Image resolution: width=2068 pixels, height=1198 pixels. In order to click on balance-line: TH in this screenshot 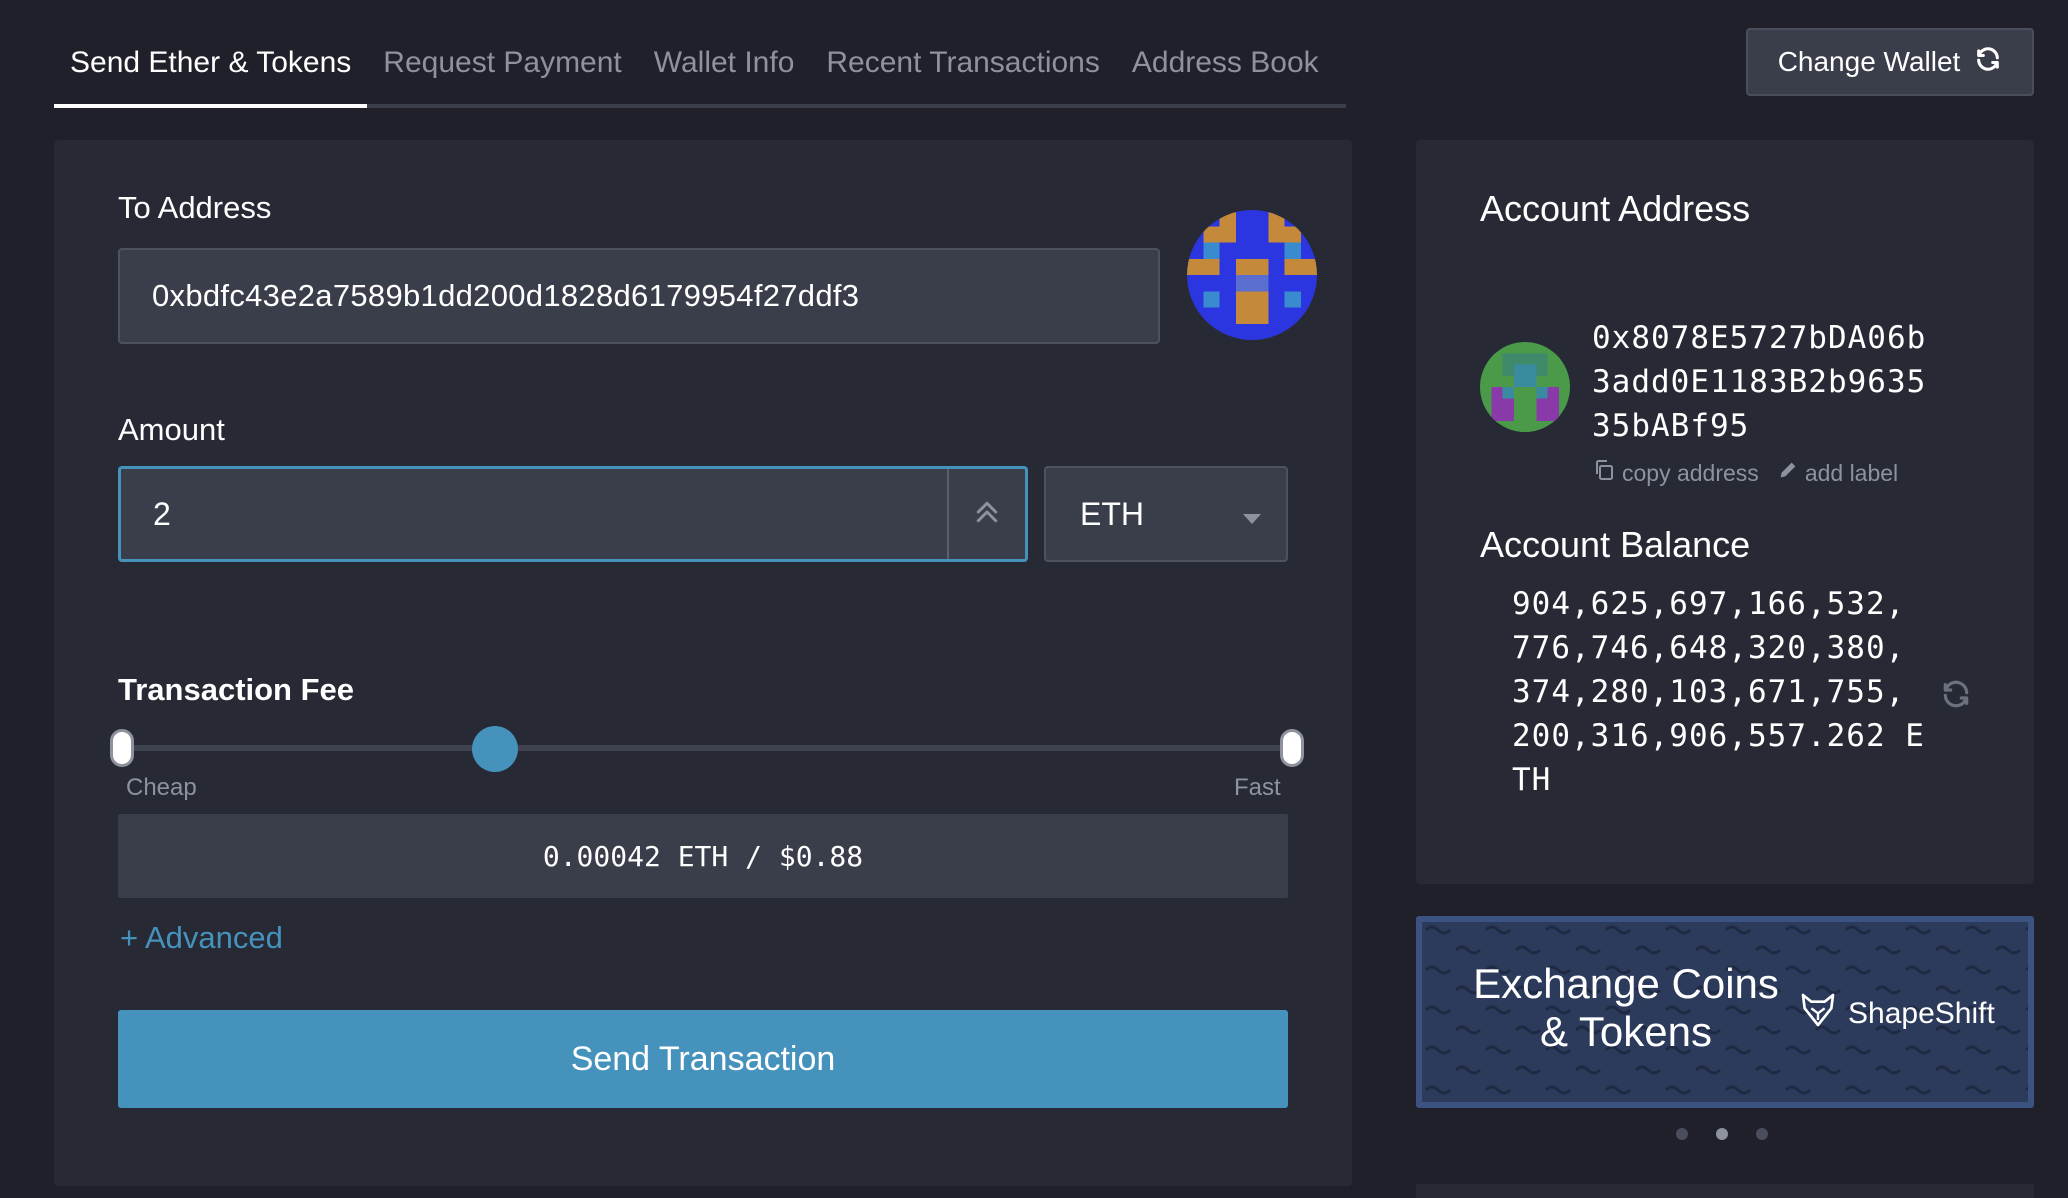, I will do `click(1532, 780)`.